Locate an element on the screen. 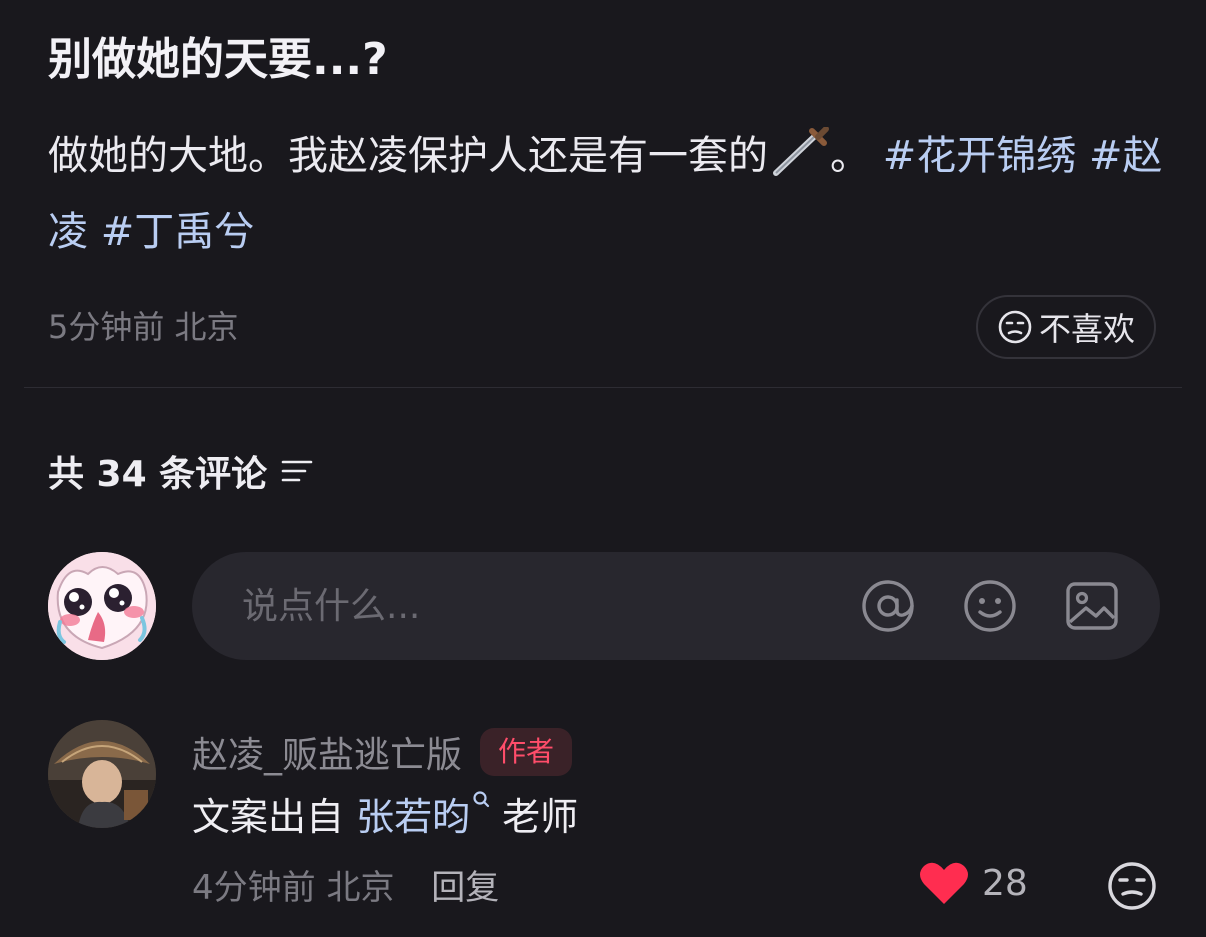  comment-text-prefix: 文案出自 is located at coordinates (268, 817).